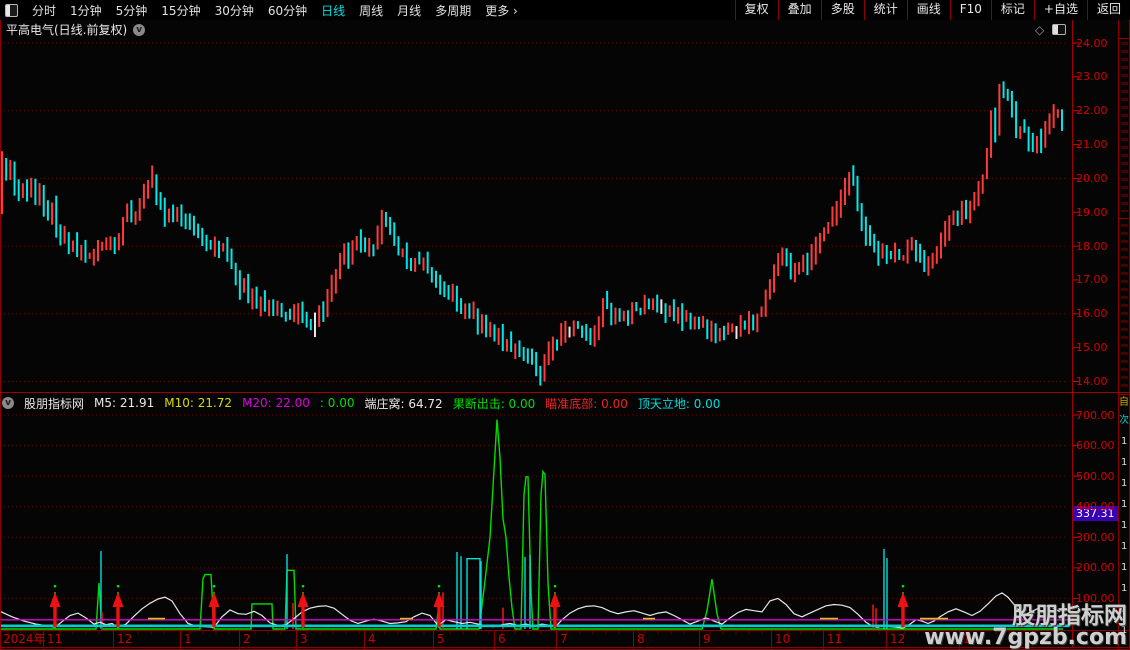 The height and width of the screenshot is (650, 1130). I want to click on indicator-axis-label: 400.00, so click(1095, 507).